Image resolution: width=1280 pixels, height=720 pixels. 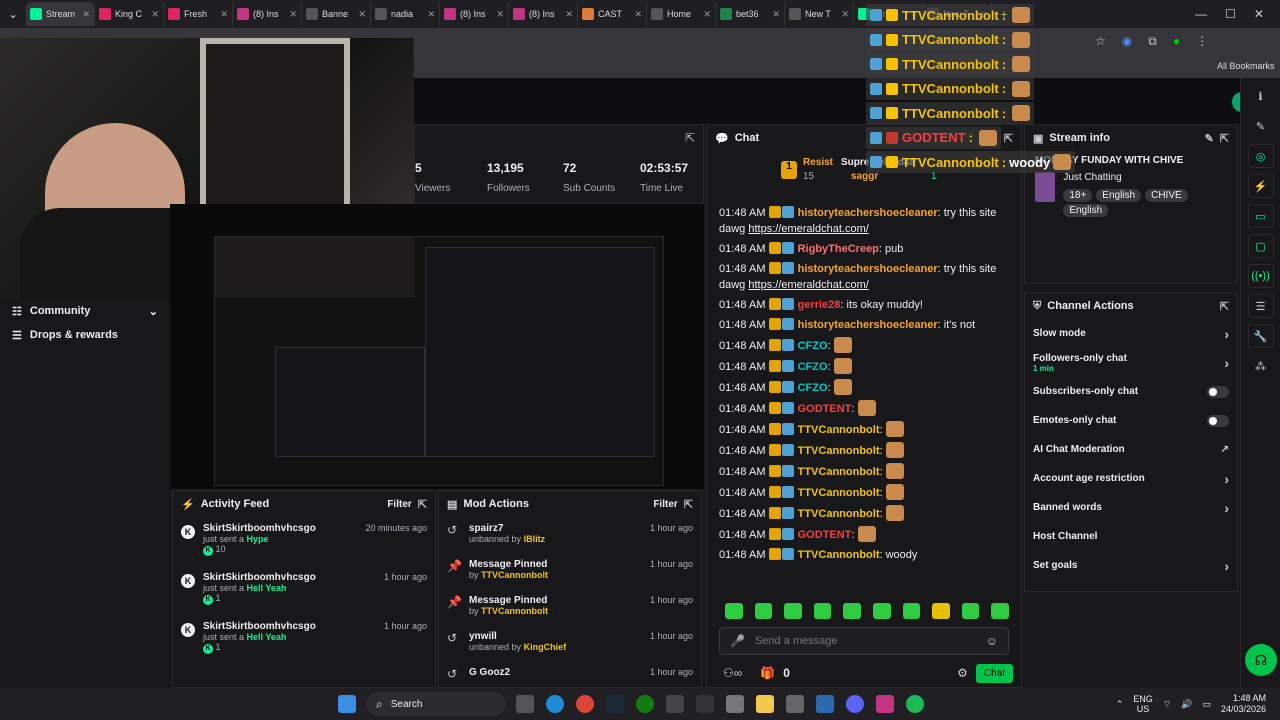 I want to click on clock: 1:48 AM 24/03/2026, so click(x=1243, y=704).